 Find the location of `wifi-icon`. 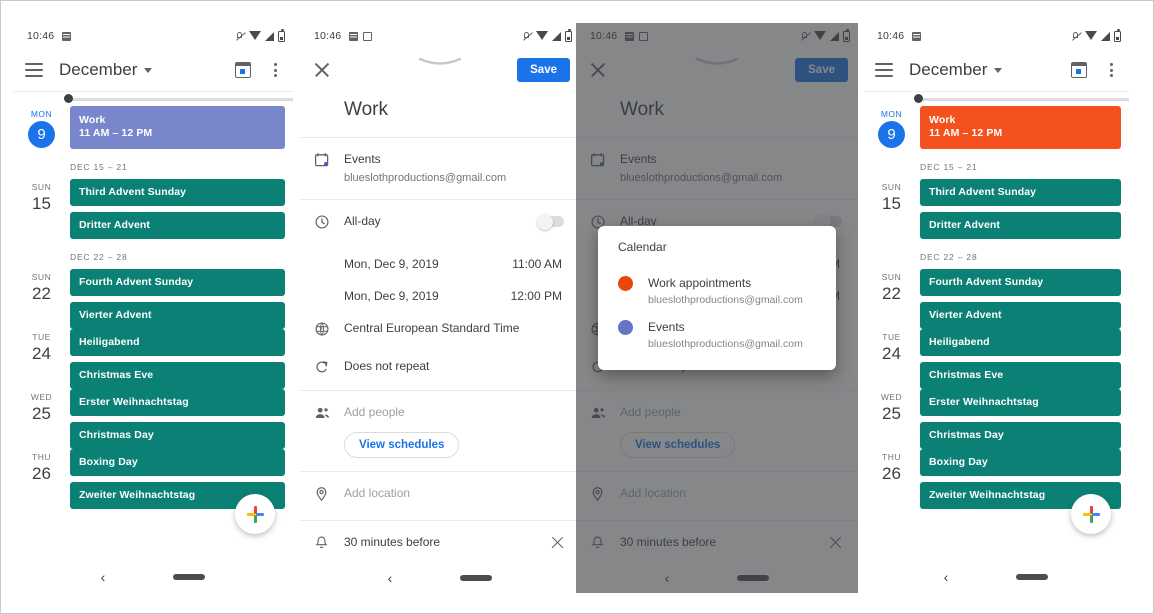

wifi-icon is located at coordinates (1091, 35).